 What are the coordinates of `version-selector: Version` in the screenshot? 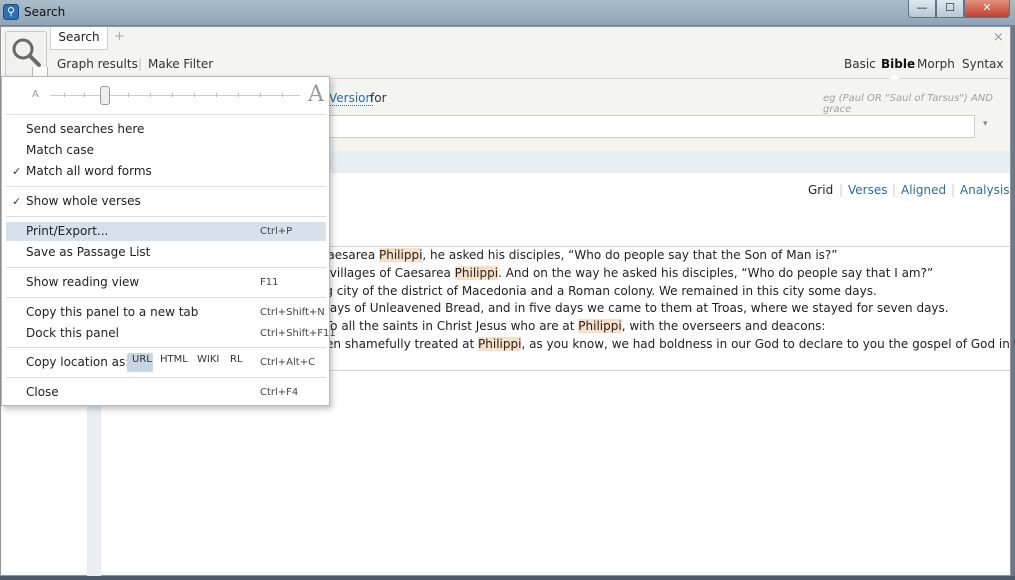 It's located at (351, 98).